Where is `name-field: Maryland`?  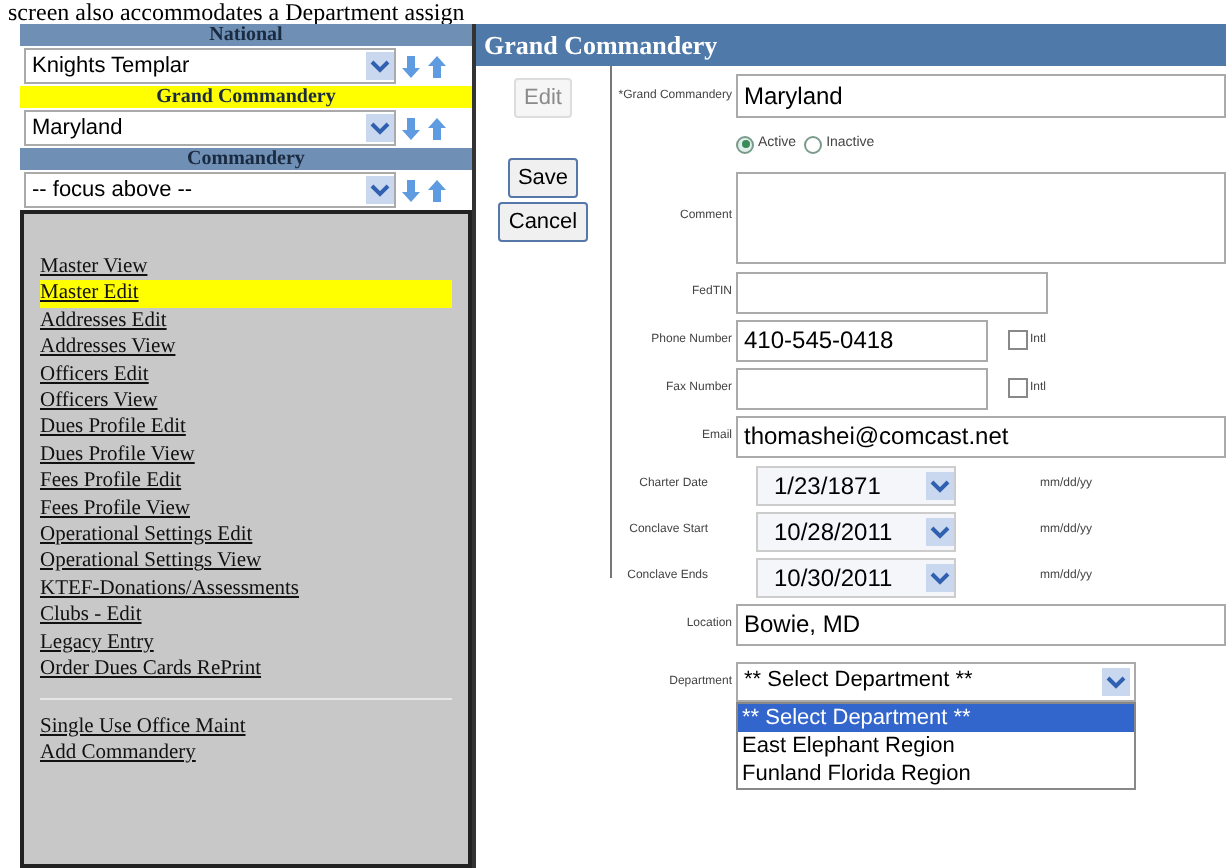 name-field: Maryland is located at coordinates (981, 96).